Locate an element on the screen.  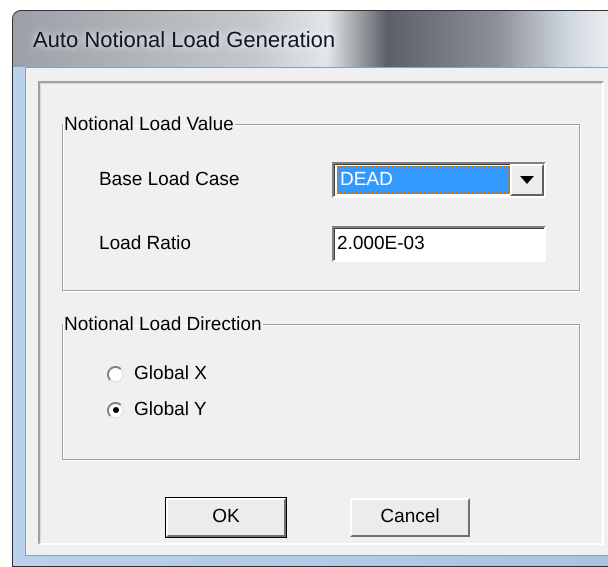
dialog-button: Cancel is located at coordinates (410, 517).